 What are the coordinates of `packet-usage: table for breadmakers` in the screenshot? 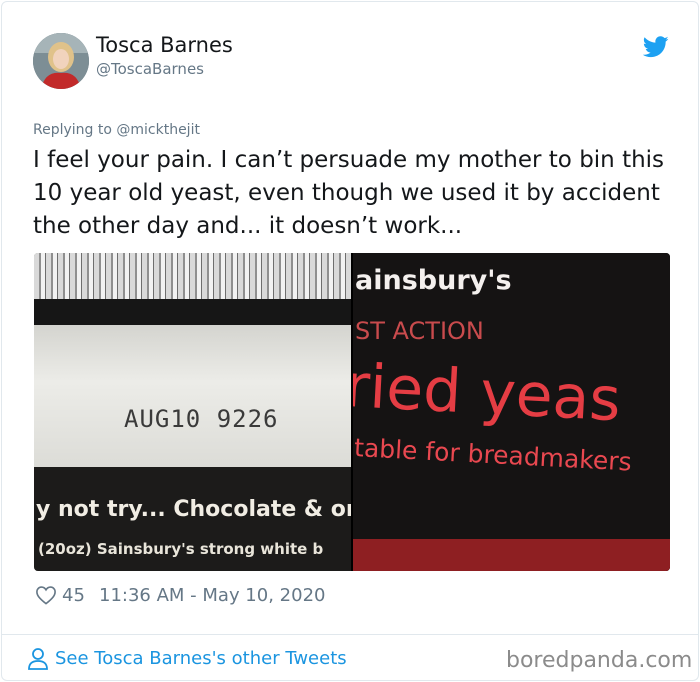 It's located at (493, 455).